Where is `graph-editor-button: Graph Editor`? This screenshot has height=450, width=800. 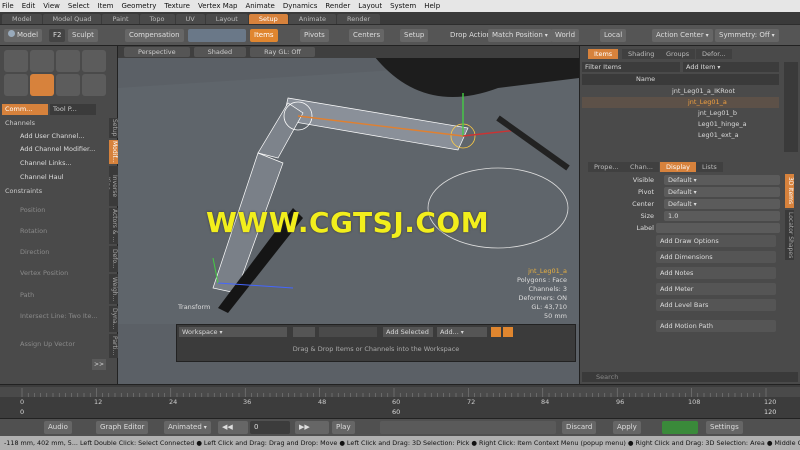
graph-editor-button: Graph Editor is located at coordinates (122, 427).